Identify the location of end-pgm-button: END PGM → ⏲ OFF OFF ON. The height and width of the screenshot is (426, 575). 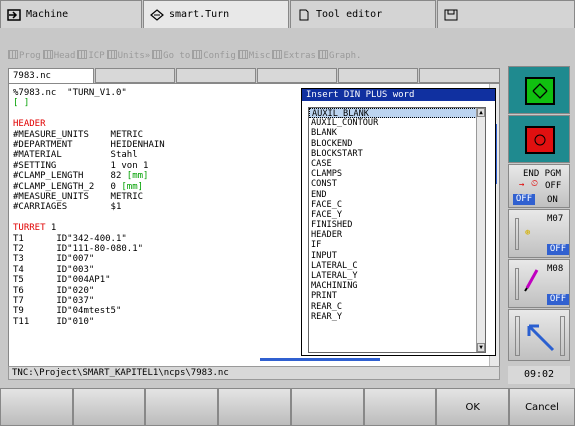
(539, 186).